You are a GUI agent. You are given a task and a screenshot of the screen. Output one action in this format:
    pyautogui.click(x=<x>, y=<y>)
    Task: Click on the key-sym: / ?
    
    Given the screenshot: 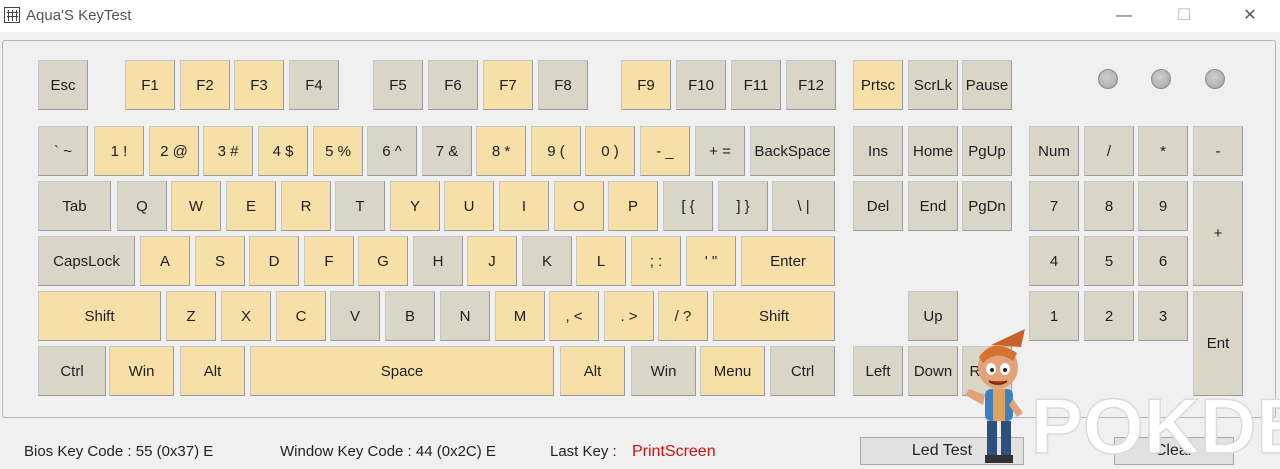 What is the action you would take?
    pyautogui.click(x=683, y=316)
    